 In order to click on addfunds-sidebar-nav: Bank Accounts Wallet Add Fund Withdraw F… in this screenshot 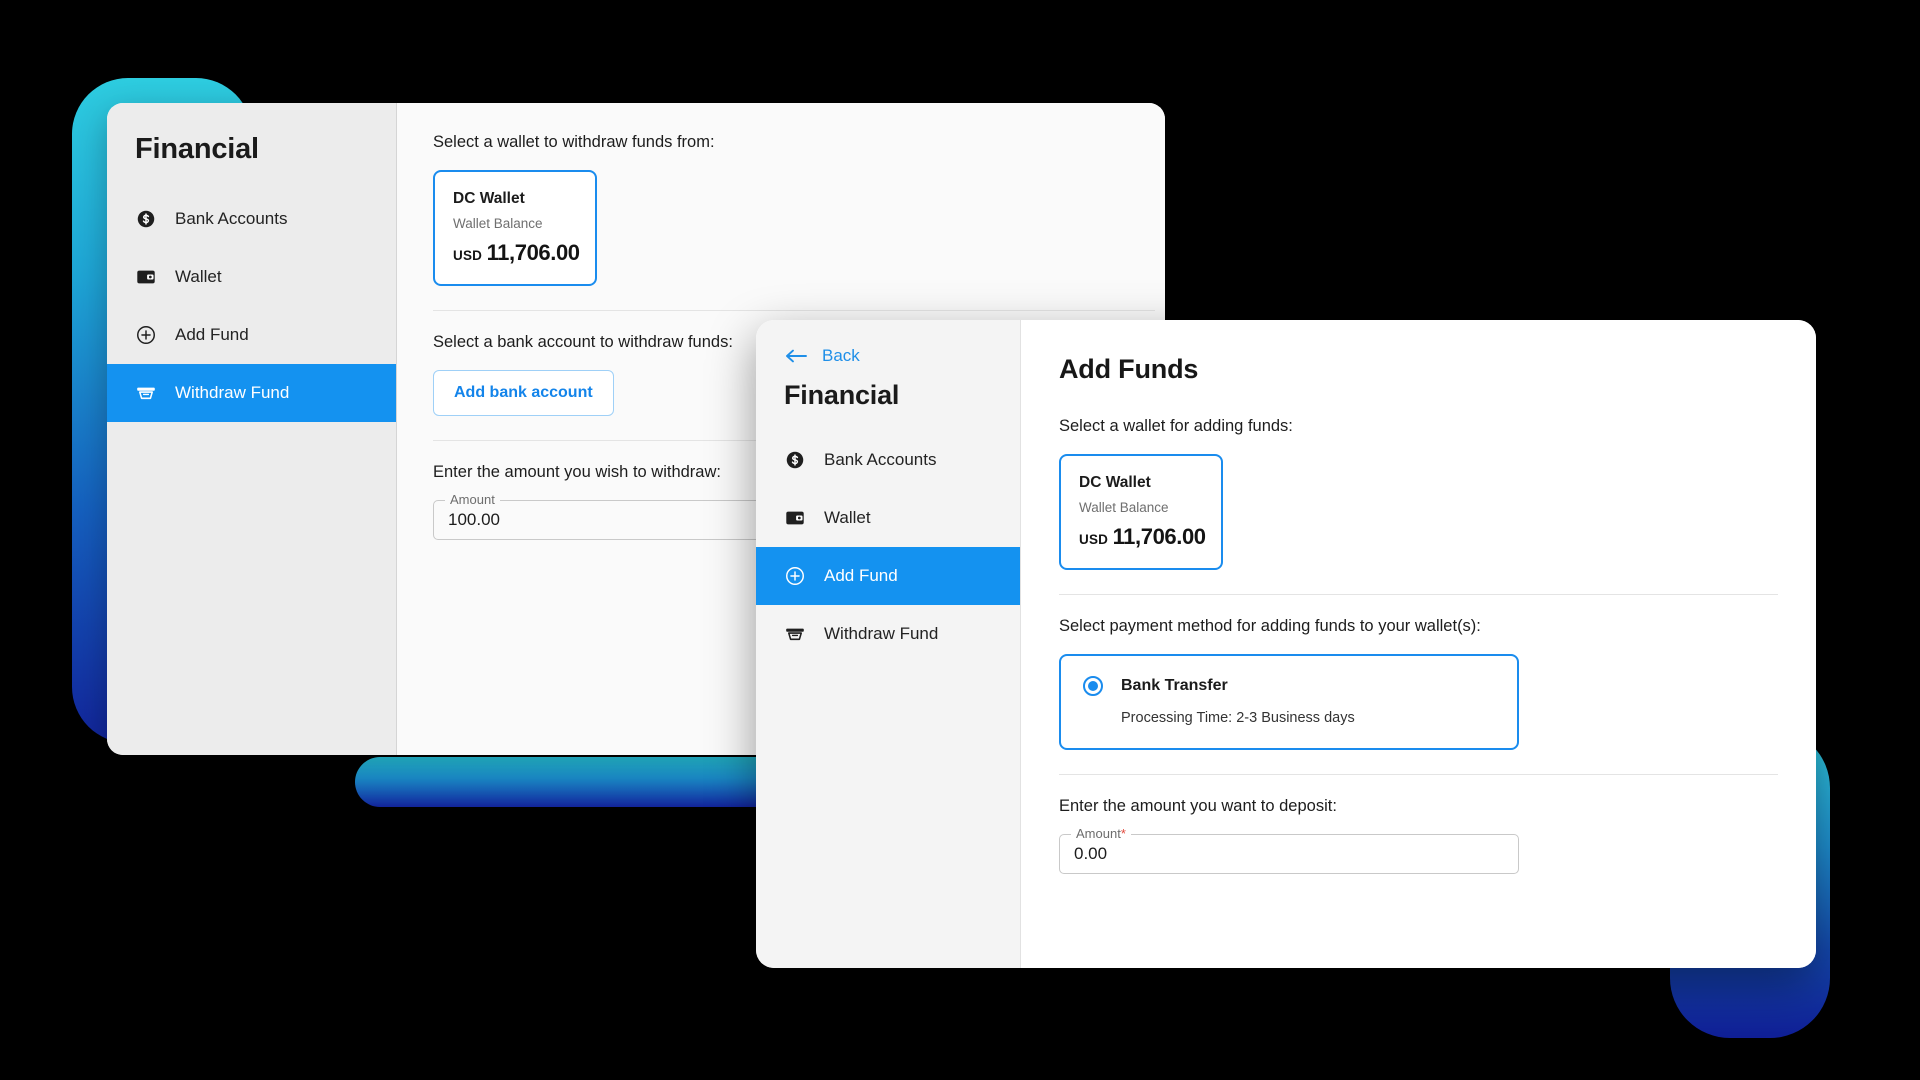, I will do `click(888, 547)`.